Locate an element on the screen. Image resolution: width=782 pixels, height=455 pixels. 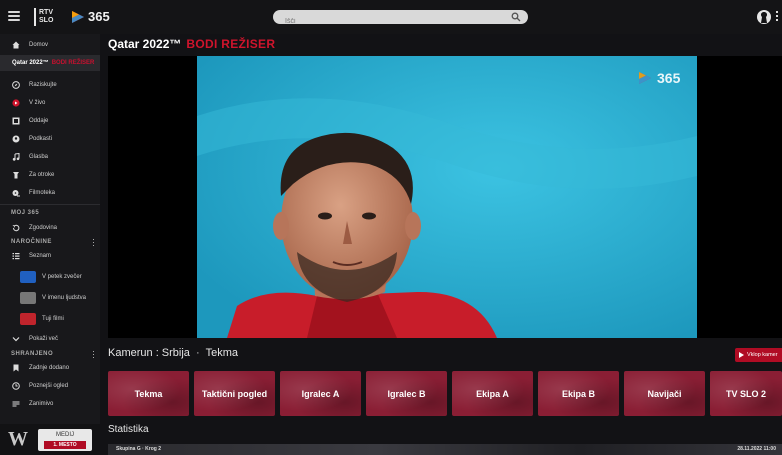
stats-datetime: 28.11.2022 11:00 is located at coordinates (756, 449).